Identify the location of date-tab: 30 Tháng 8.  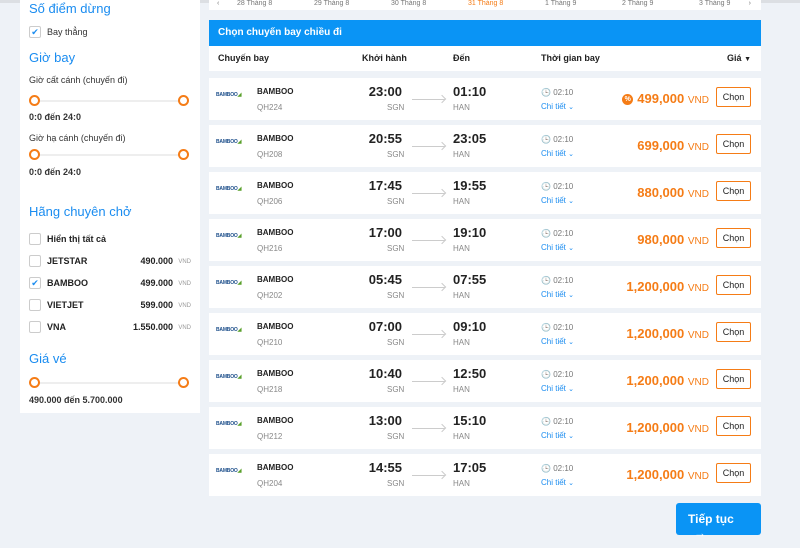
(408, 3).